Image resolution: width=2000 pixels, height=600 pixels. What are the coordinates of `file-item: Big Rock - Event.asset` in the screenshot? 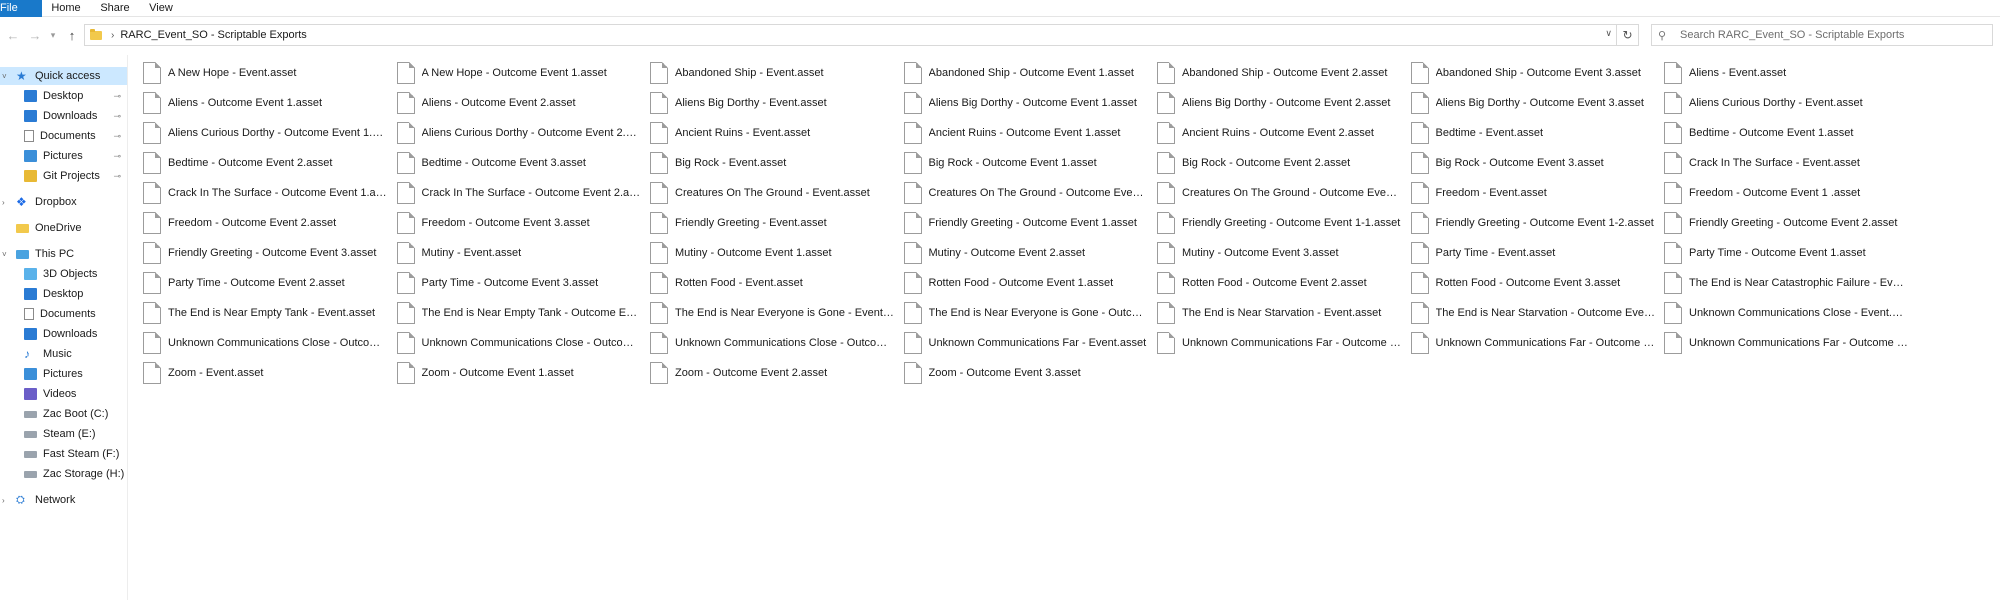 It's located at (775, 163).